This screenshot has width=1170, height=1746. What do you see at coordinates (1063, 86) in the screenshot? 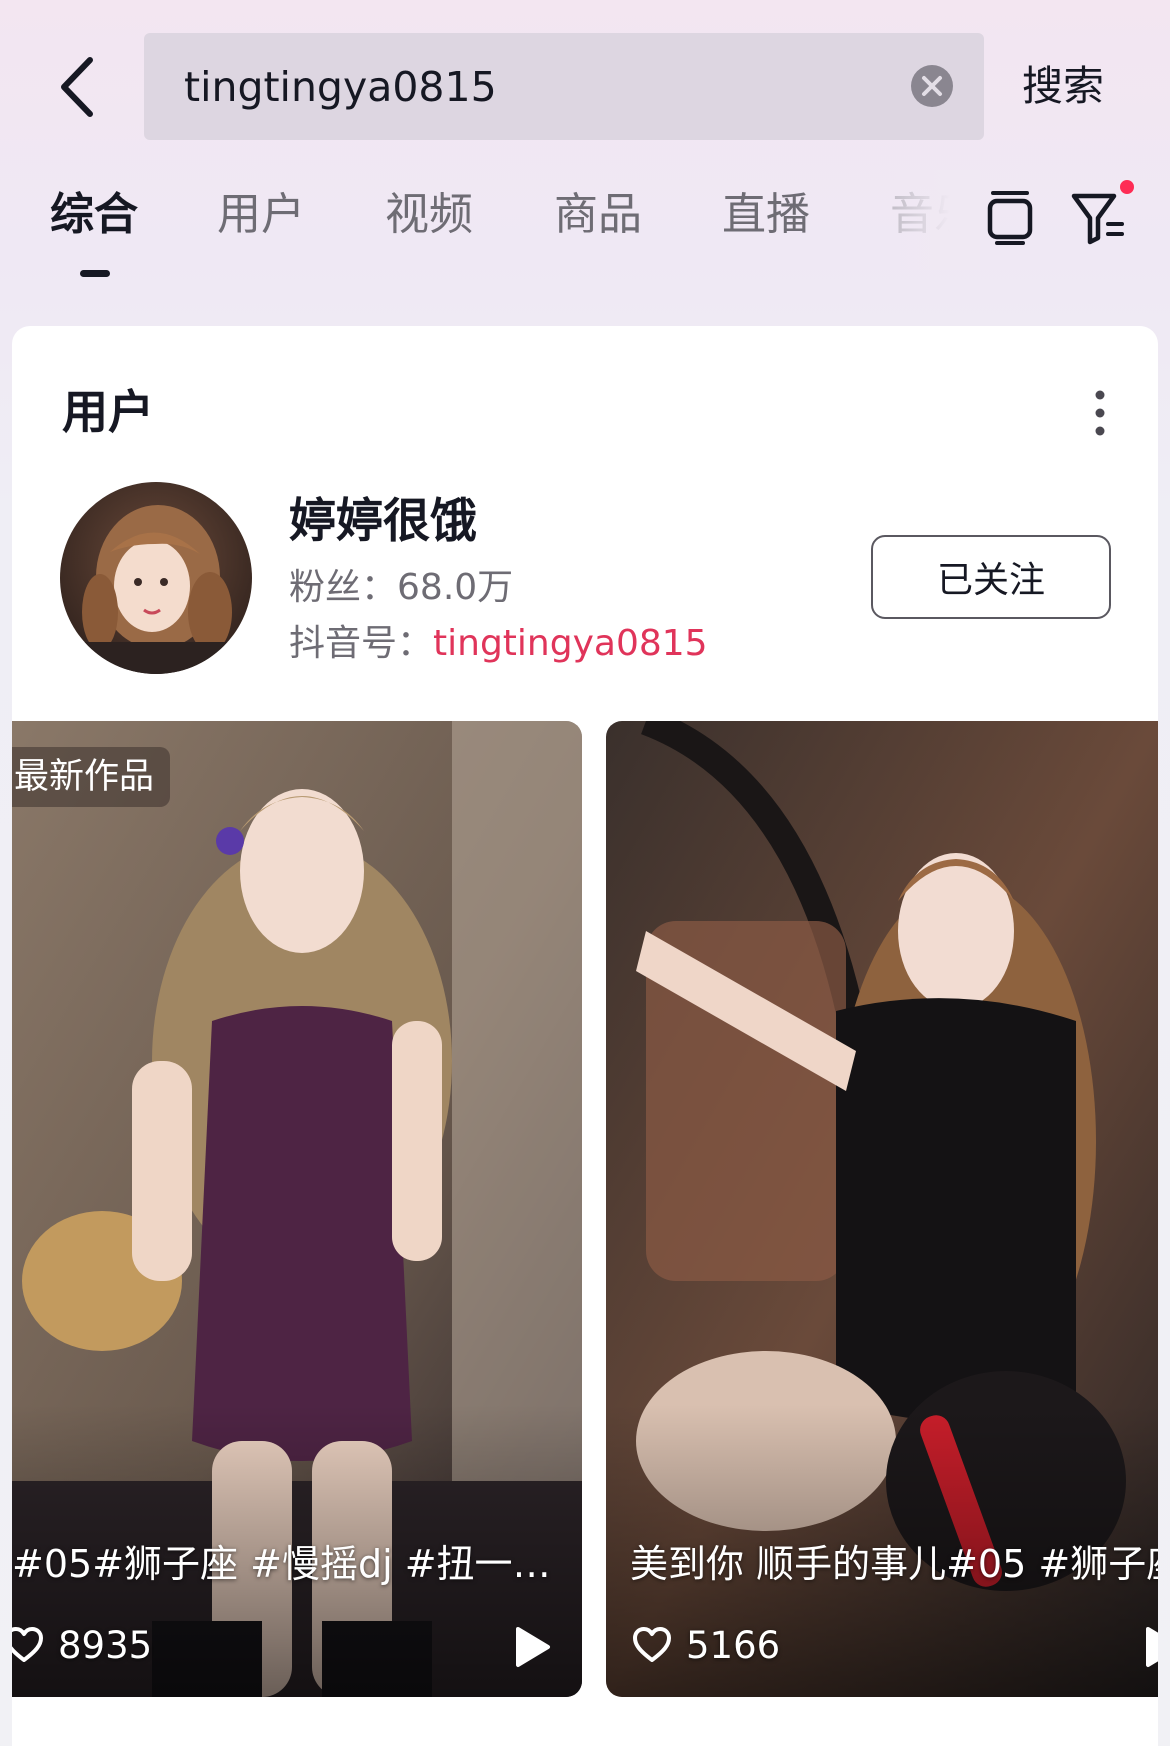
I see `search-submit-button: 搜索` at bounding box center [1063, 86].